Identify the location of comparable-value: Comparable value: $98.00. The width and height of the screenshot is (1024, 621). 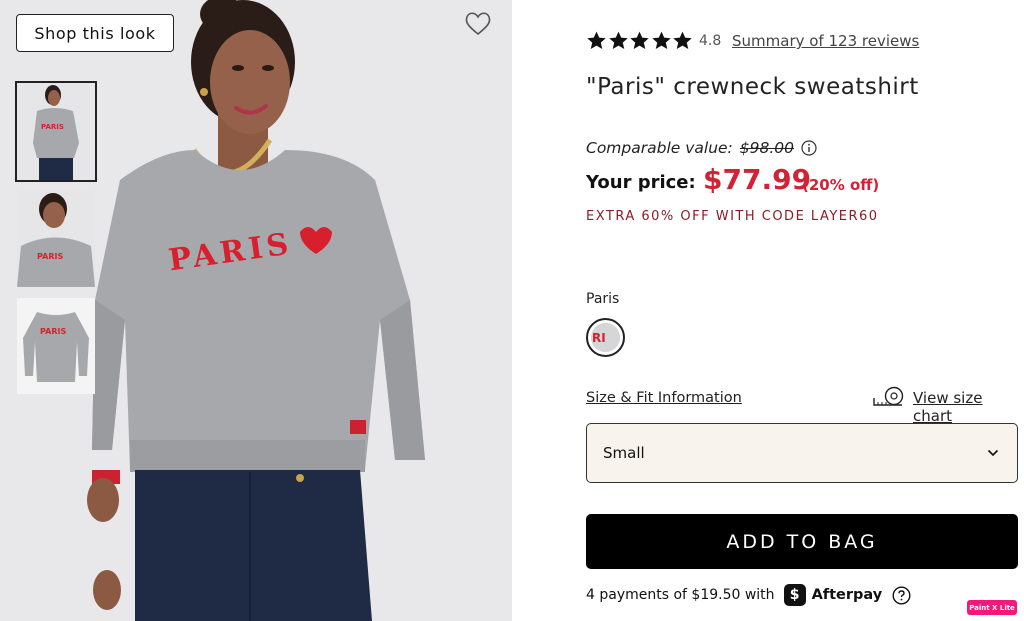
(701, 148).